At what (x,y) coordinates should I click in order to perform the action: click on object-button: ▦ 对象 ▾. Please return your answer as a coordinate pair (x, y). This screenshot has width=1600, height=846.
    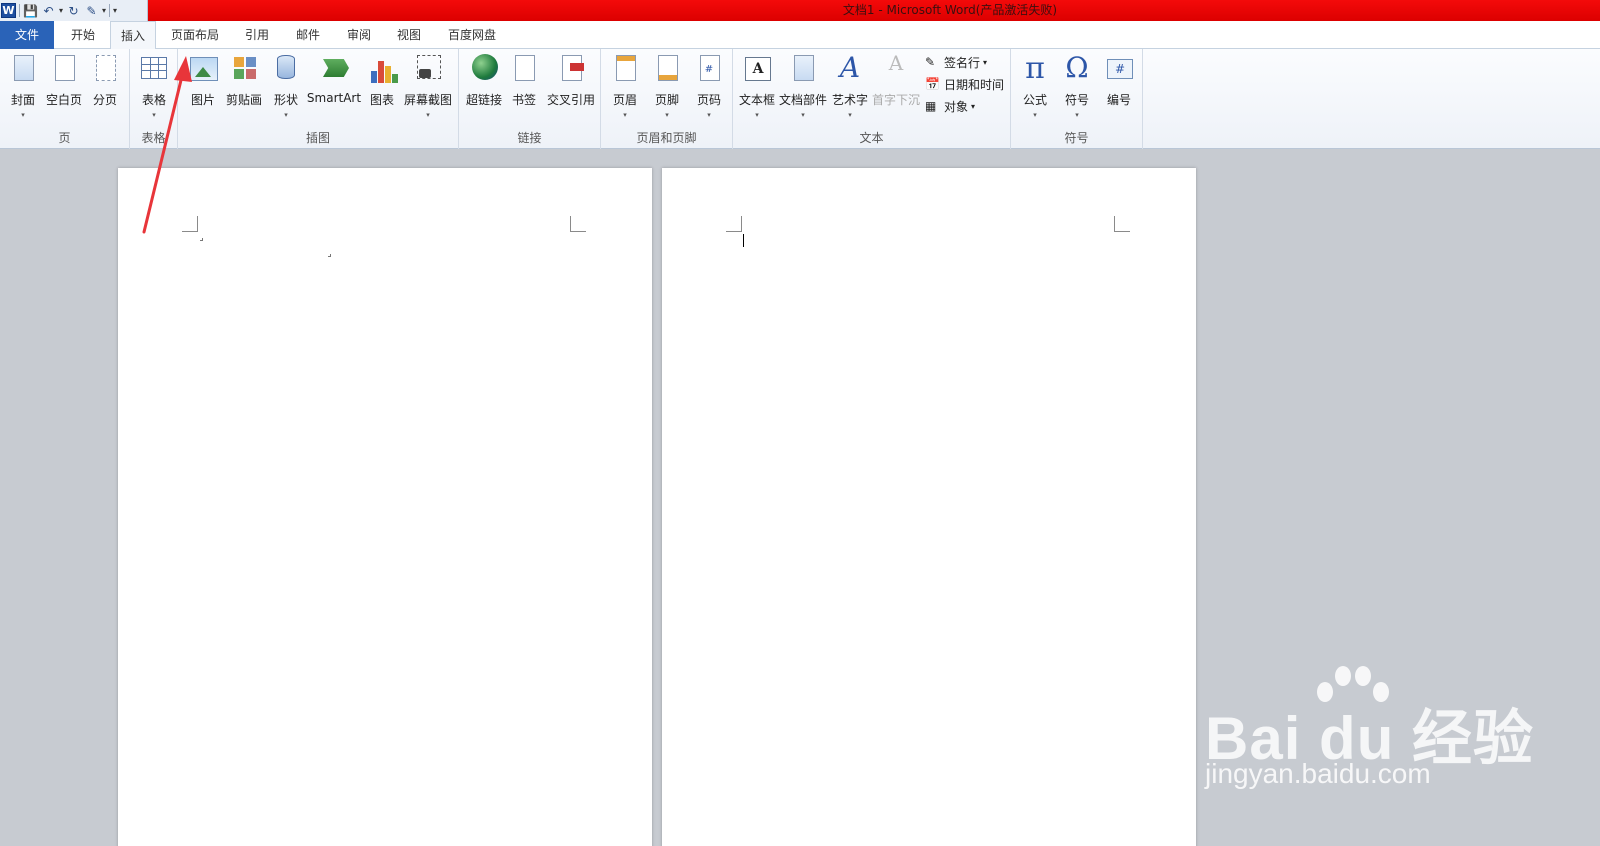
    Looking at the image, I should click on (950, 106).